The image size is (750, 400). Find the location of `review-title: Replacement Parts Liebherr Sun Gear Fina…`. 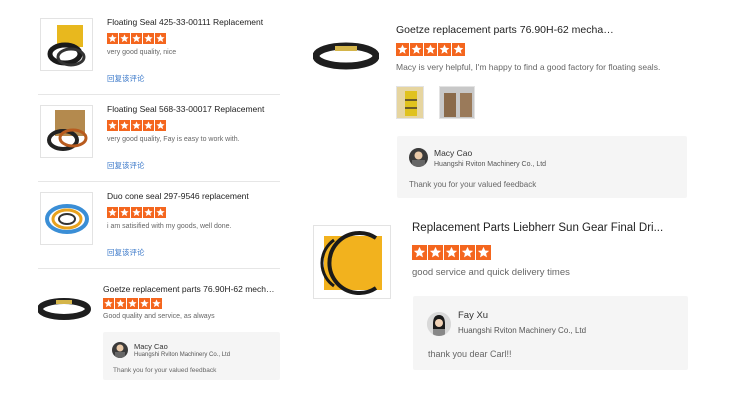

review-title: Replacement Parts Liebherr Sun Gear Fina… is located at coordinates (542, 228).